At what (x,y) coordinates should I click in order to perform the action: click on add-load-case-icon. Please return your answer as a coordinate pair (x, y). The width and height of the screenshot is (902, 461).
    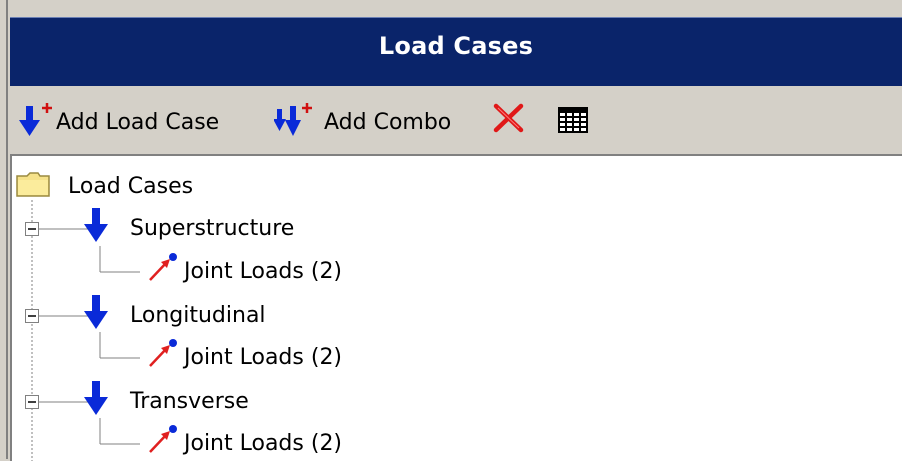
    Looking at the image, I should click on (35, 119).